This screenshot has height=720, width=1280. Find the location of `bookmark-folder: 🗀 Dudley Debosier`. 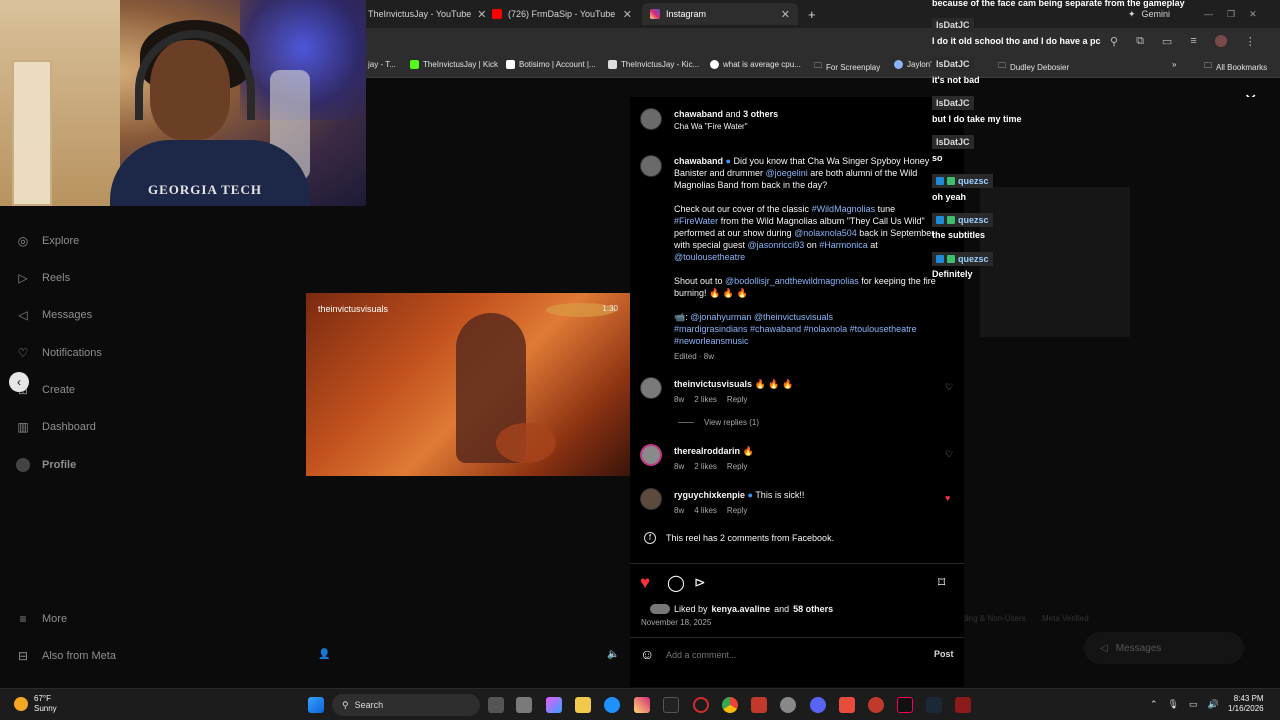

bookmark-folder: 🗀 Dudley Debosier is located at coordinates (1033, 67).